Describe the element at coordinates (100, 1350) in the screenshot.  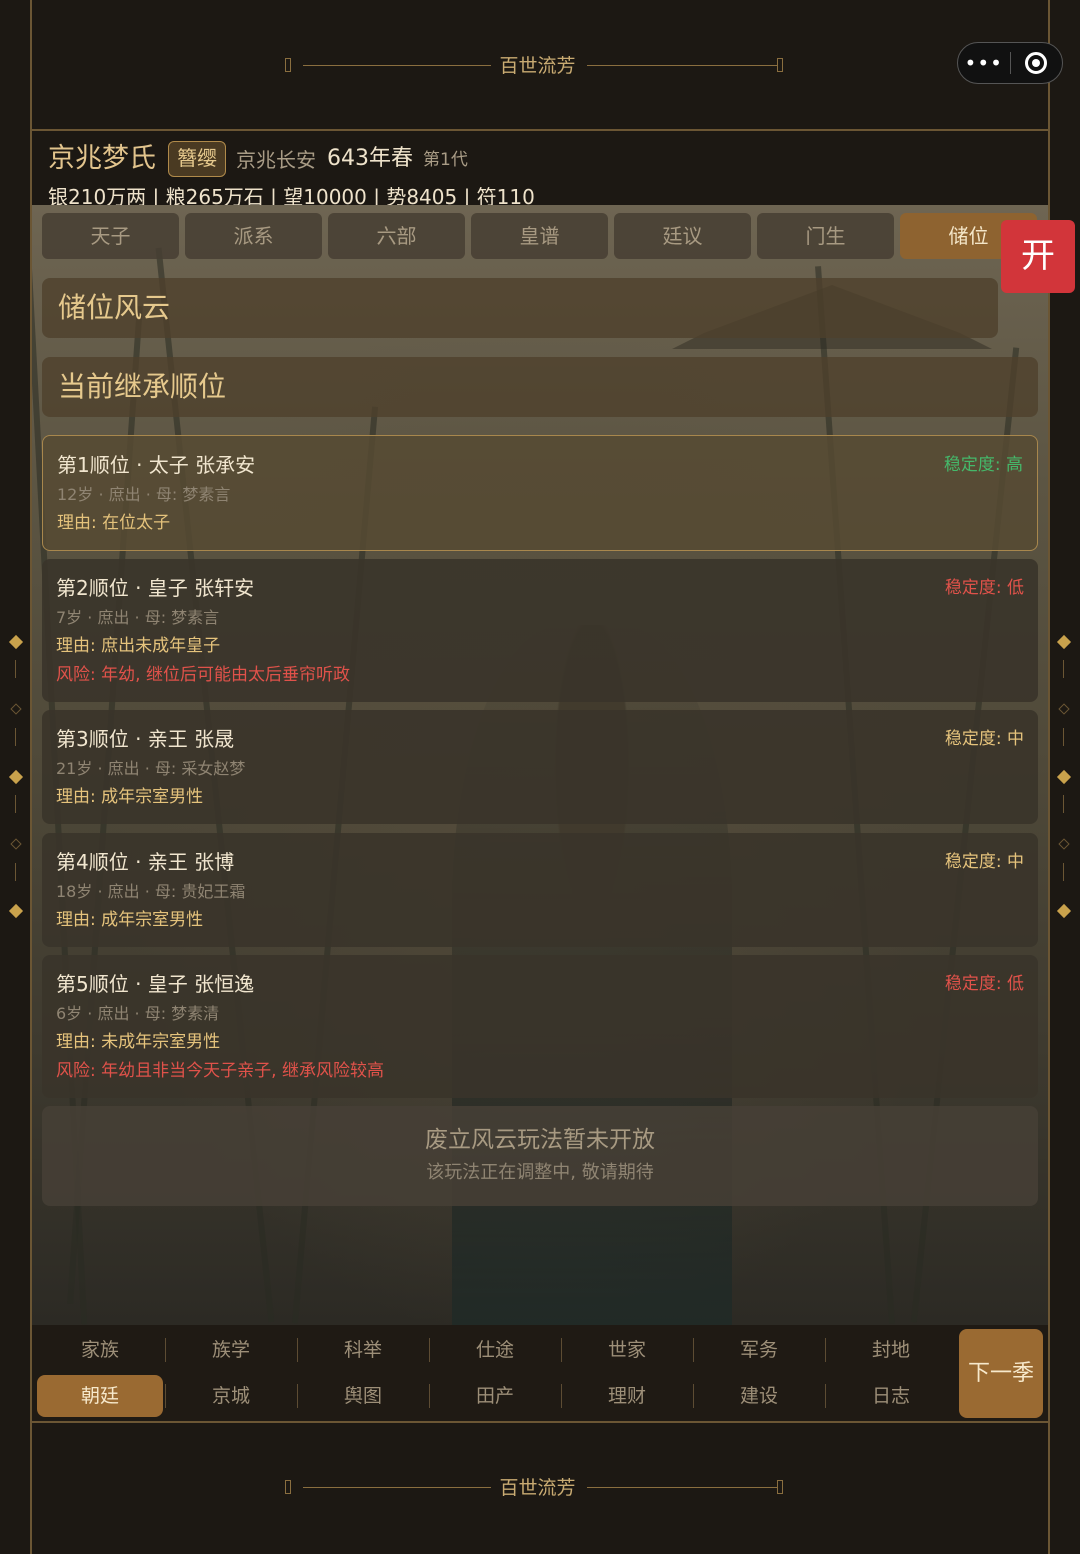
I see `nav-jiazu: 家族` at that location.